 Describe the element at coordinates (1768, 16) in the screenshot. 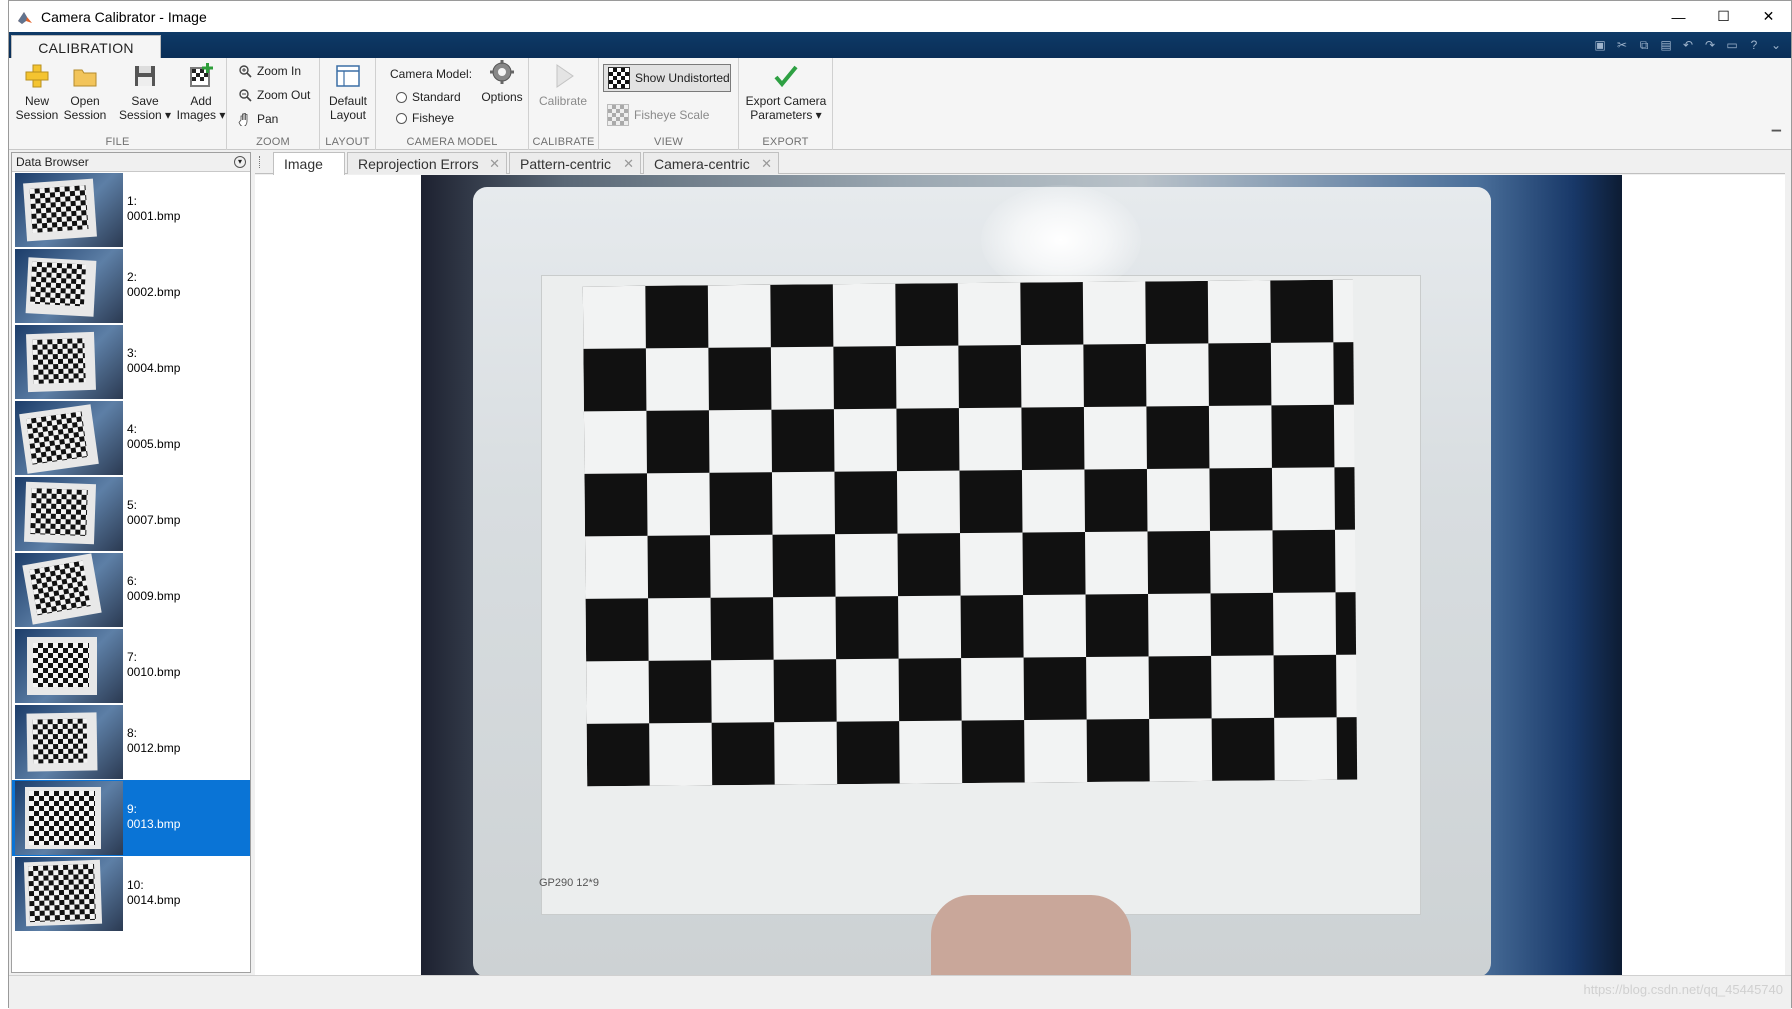

I see `close-button: ✕` at that location.